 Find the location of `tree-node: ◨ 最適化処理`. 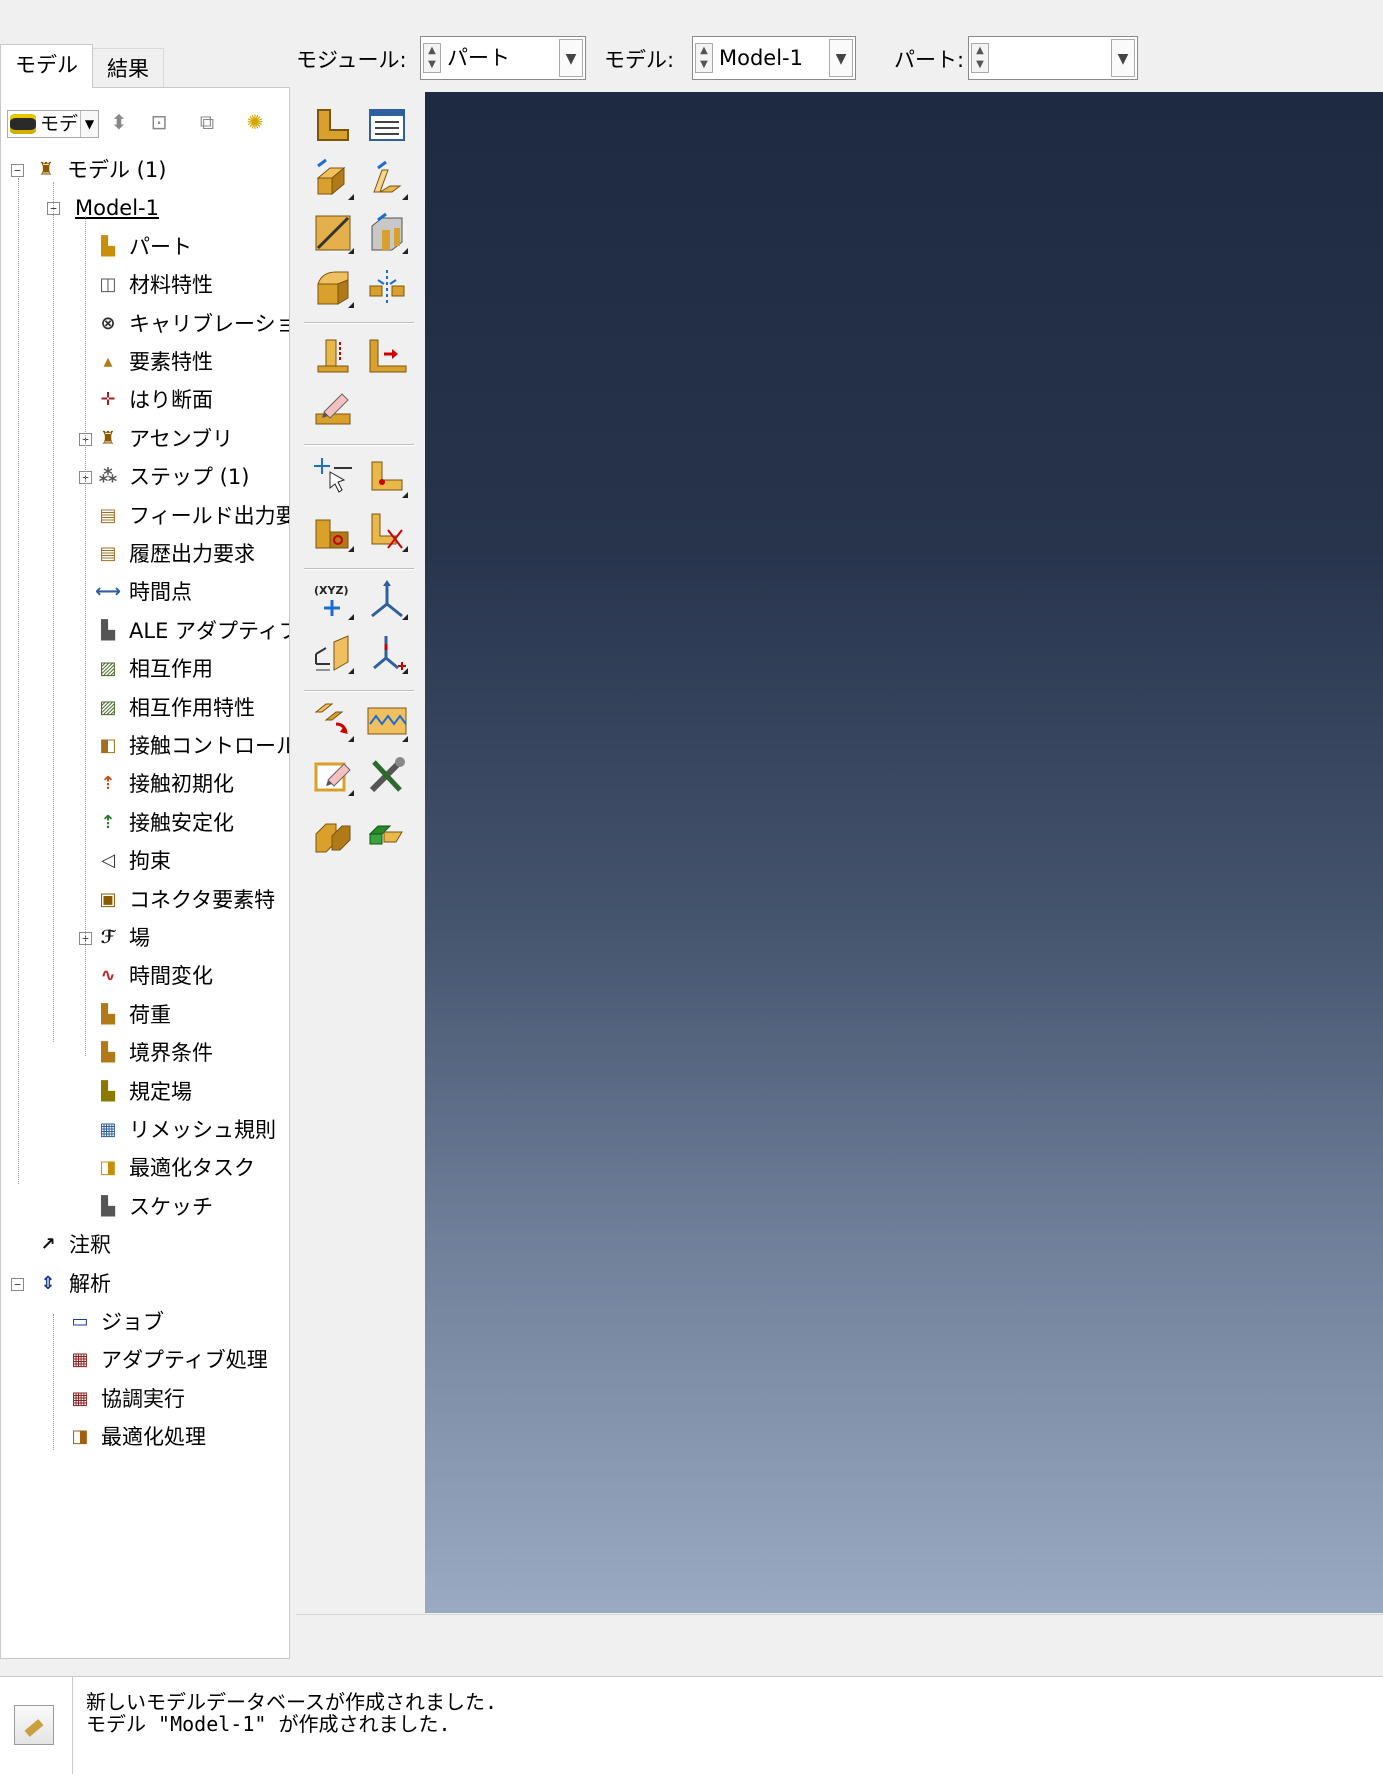

tree-node: ◨ 最適化処理 is located at coordinates (136, 1437).